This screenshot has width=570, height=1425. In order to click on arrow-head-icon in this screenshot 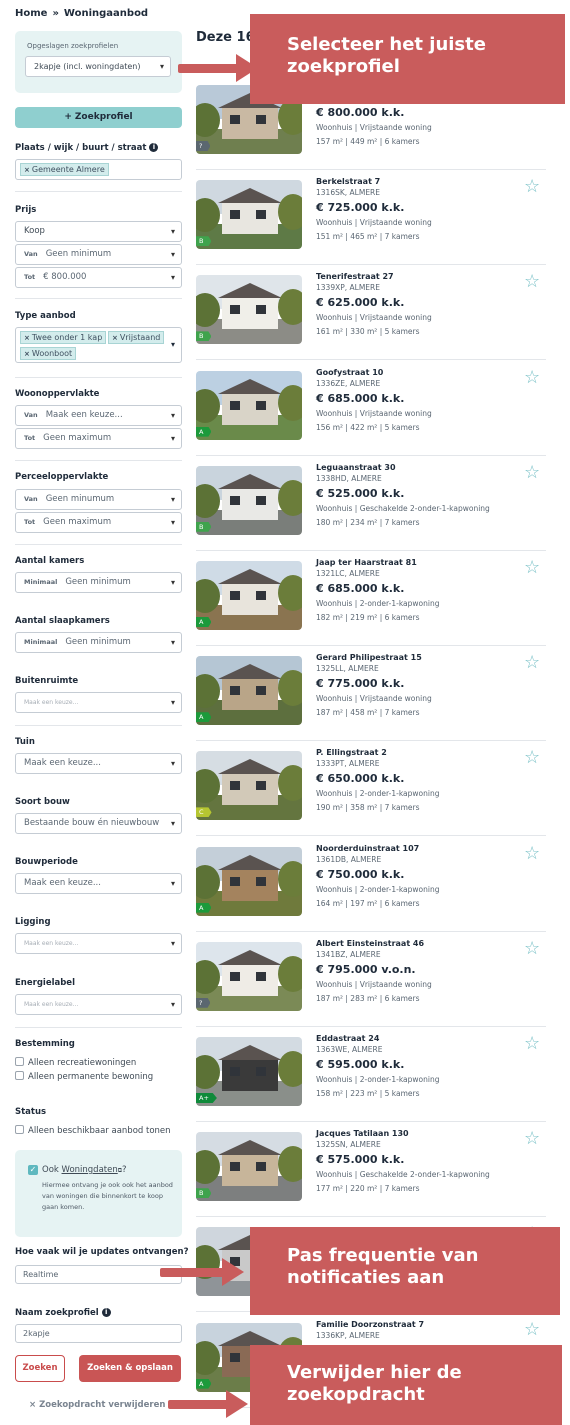, I will do `click(233, 1272)`.